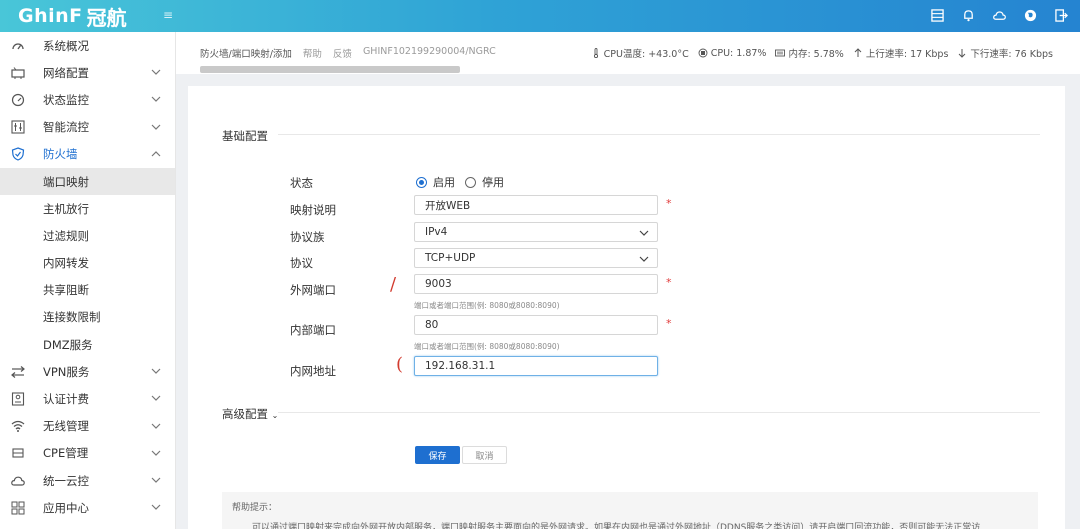 The width and height of the screenshot is (1080, 529). I want to click on sidebar-item-cloud-control: 统一云控, so click(87, 480).